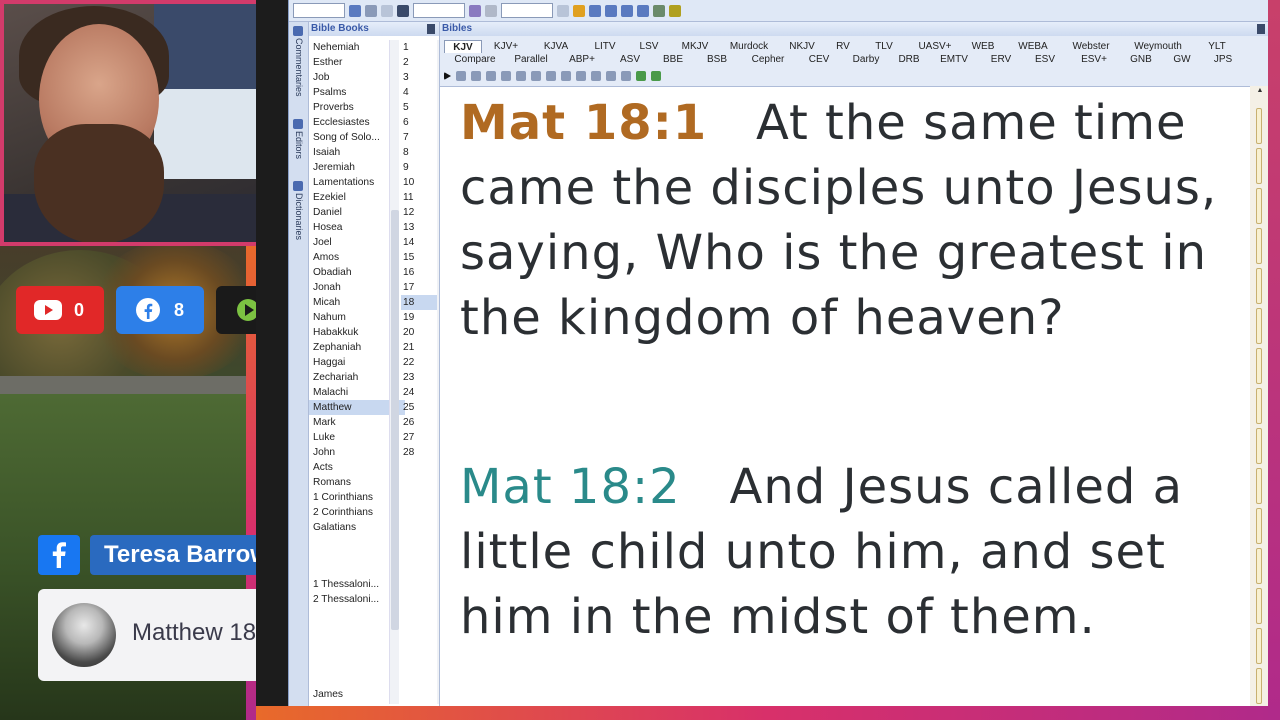 This screenshot has height=720, width=1280. Describe the element at coordinates (506, 46) in the screenshot. I see `tab-translation: KJV+` at that location.